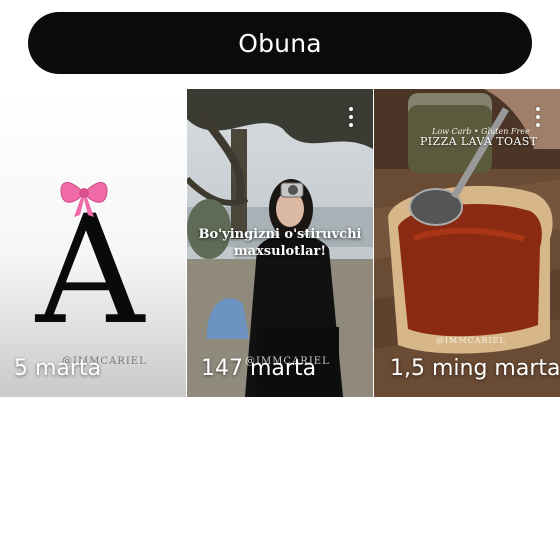 This screenshot has width=560, height=560. I want to click on subscribe-button-label: Obuna, so click(280, 43).